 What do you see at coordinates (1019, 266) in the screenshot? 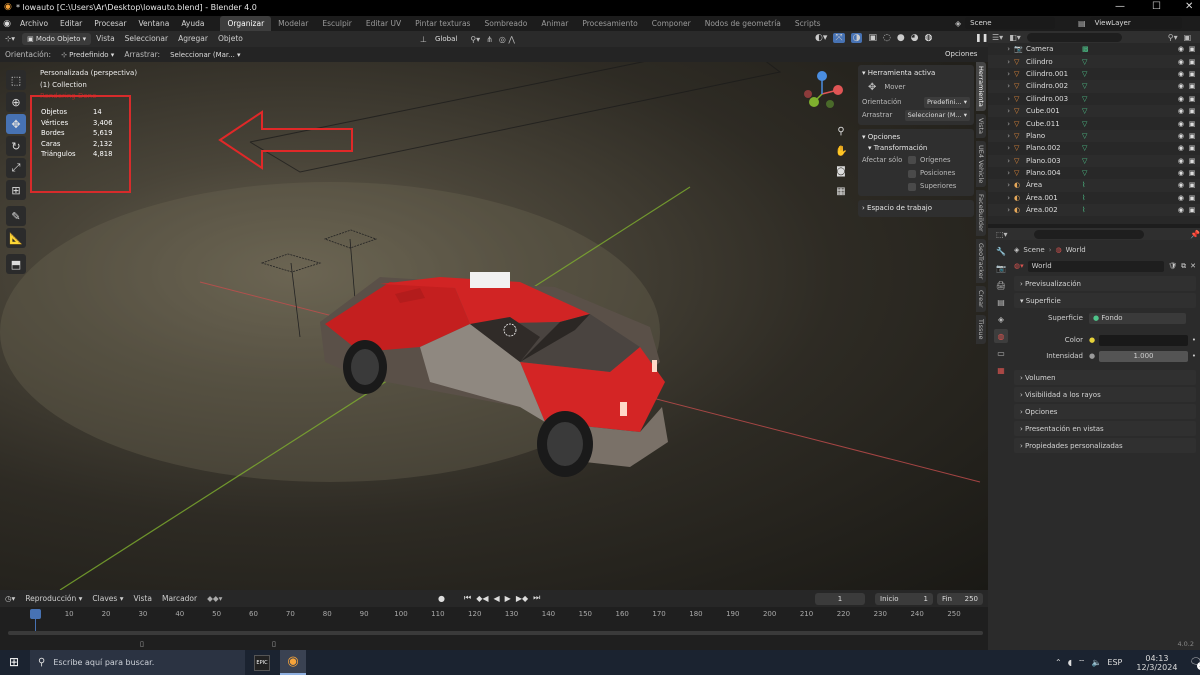
I see `world-icon: ◍▾` at bounding box center [1019, 266].